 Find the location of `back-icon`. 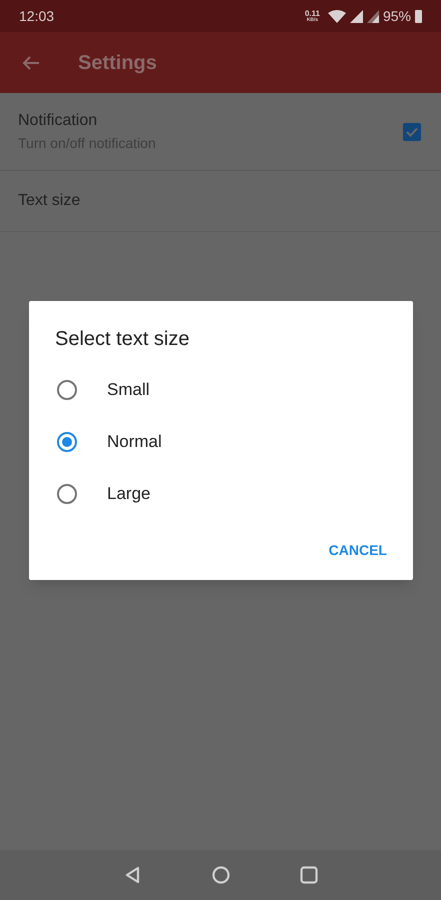

back-icon is located at coordinates (133, 875).